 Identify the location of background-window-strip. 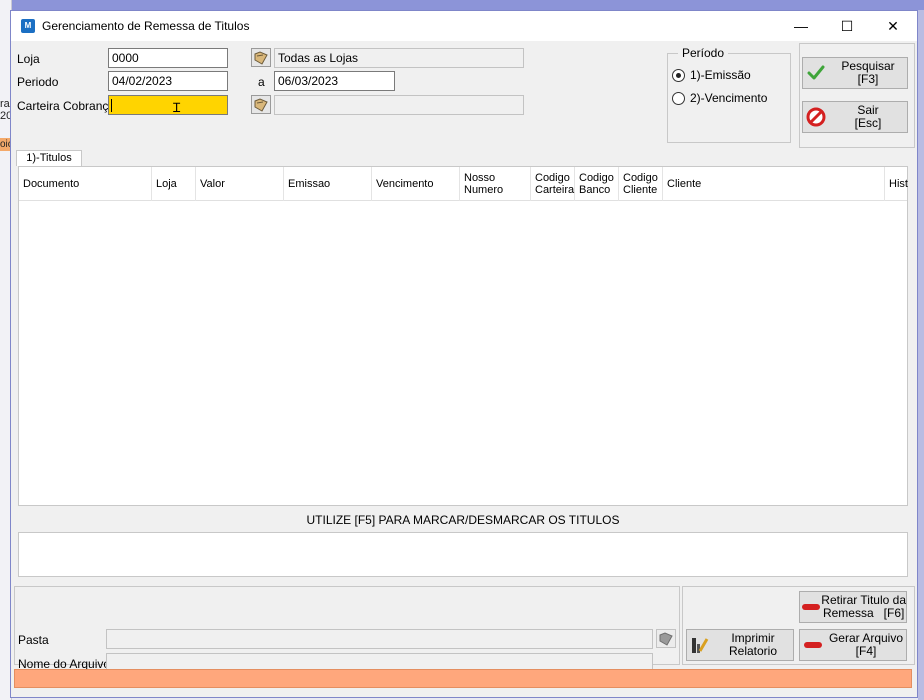
(462, 5).